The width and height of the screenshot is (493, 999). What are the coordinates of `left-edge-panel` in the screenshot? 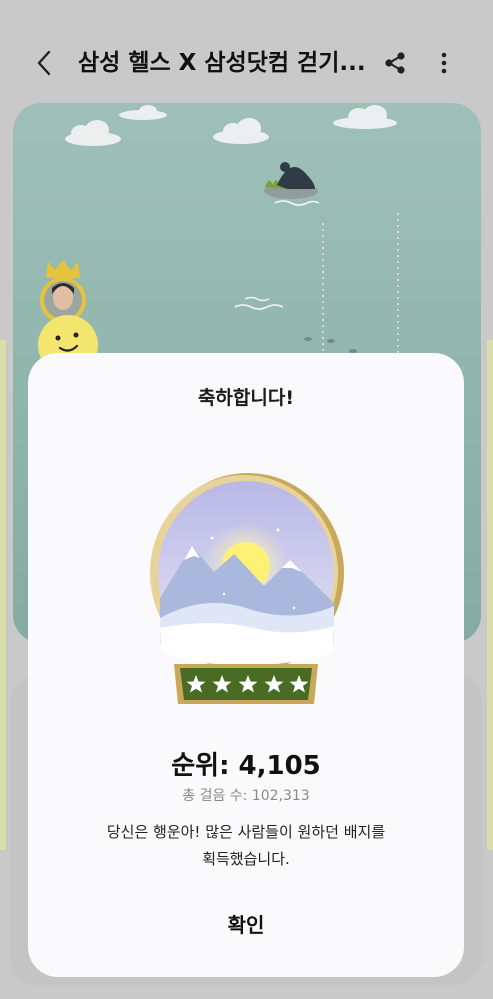 It's located at (3, 595).